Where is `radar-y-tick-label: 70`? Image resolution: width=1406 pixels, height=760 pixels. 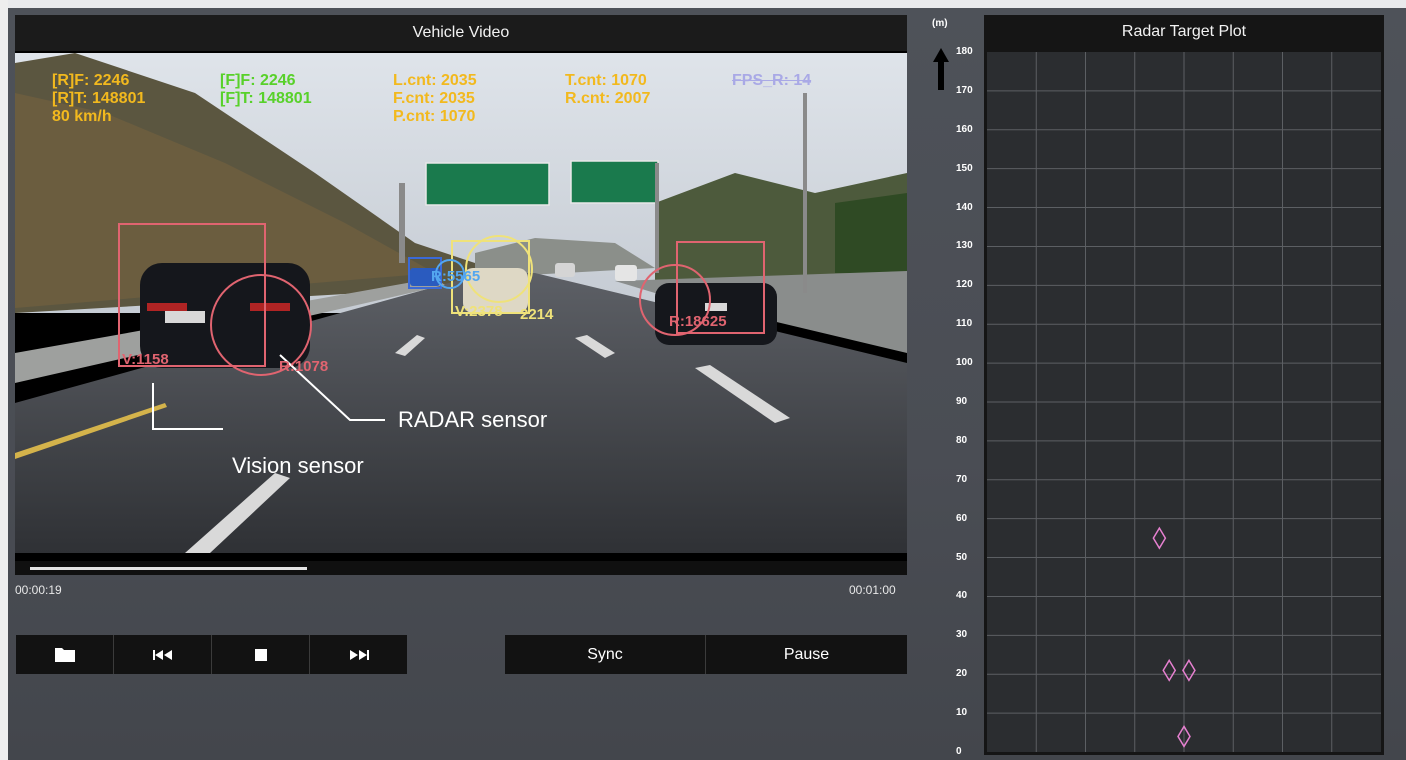 radar-y-tick-label: 70 is located at coordinates (962, 479).